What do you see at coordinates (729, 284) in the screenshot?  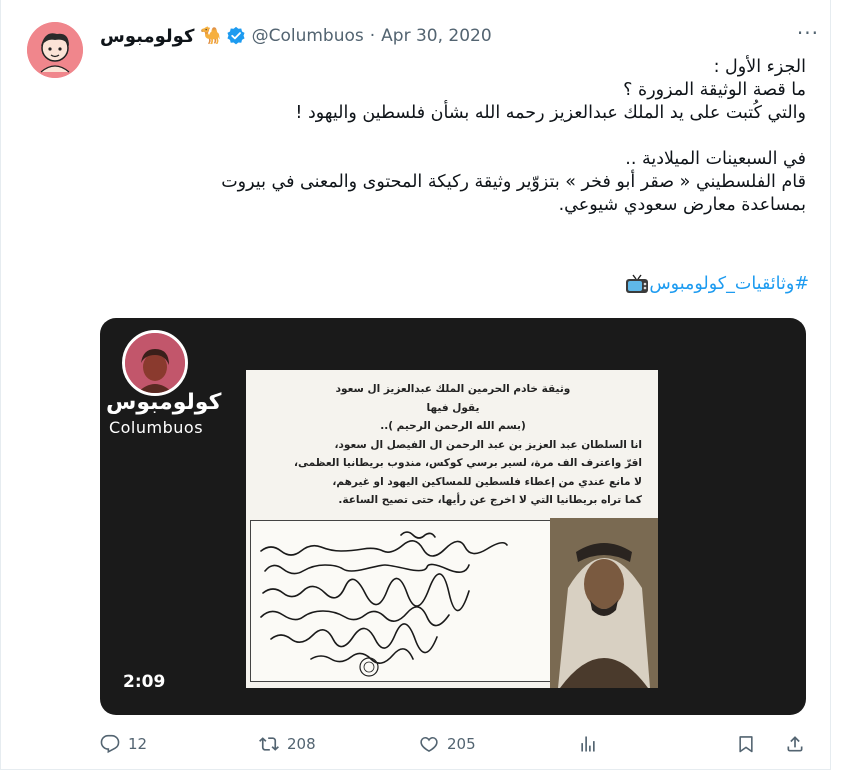 I see `hashtag-text: #وثائقيات_كولومبوس` at bounding box center [729, 284].